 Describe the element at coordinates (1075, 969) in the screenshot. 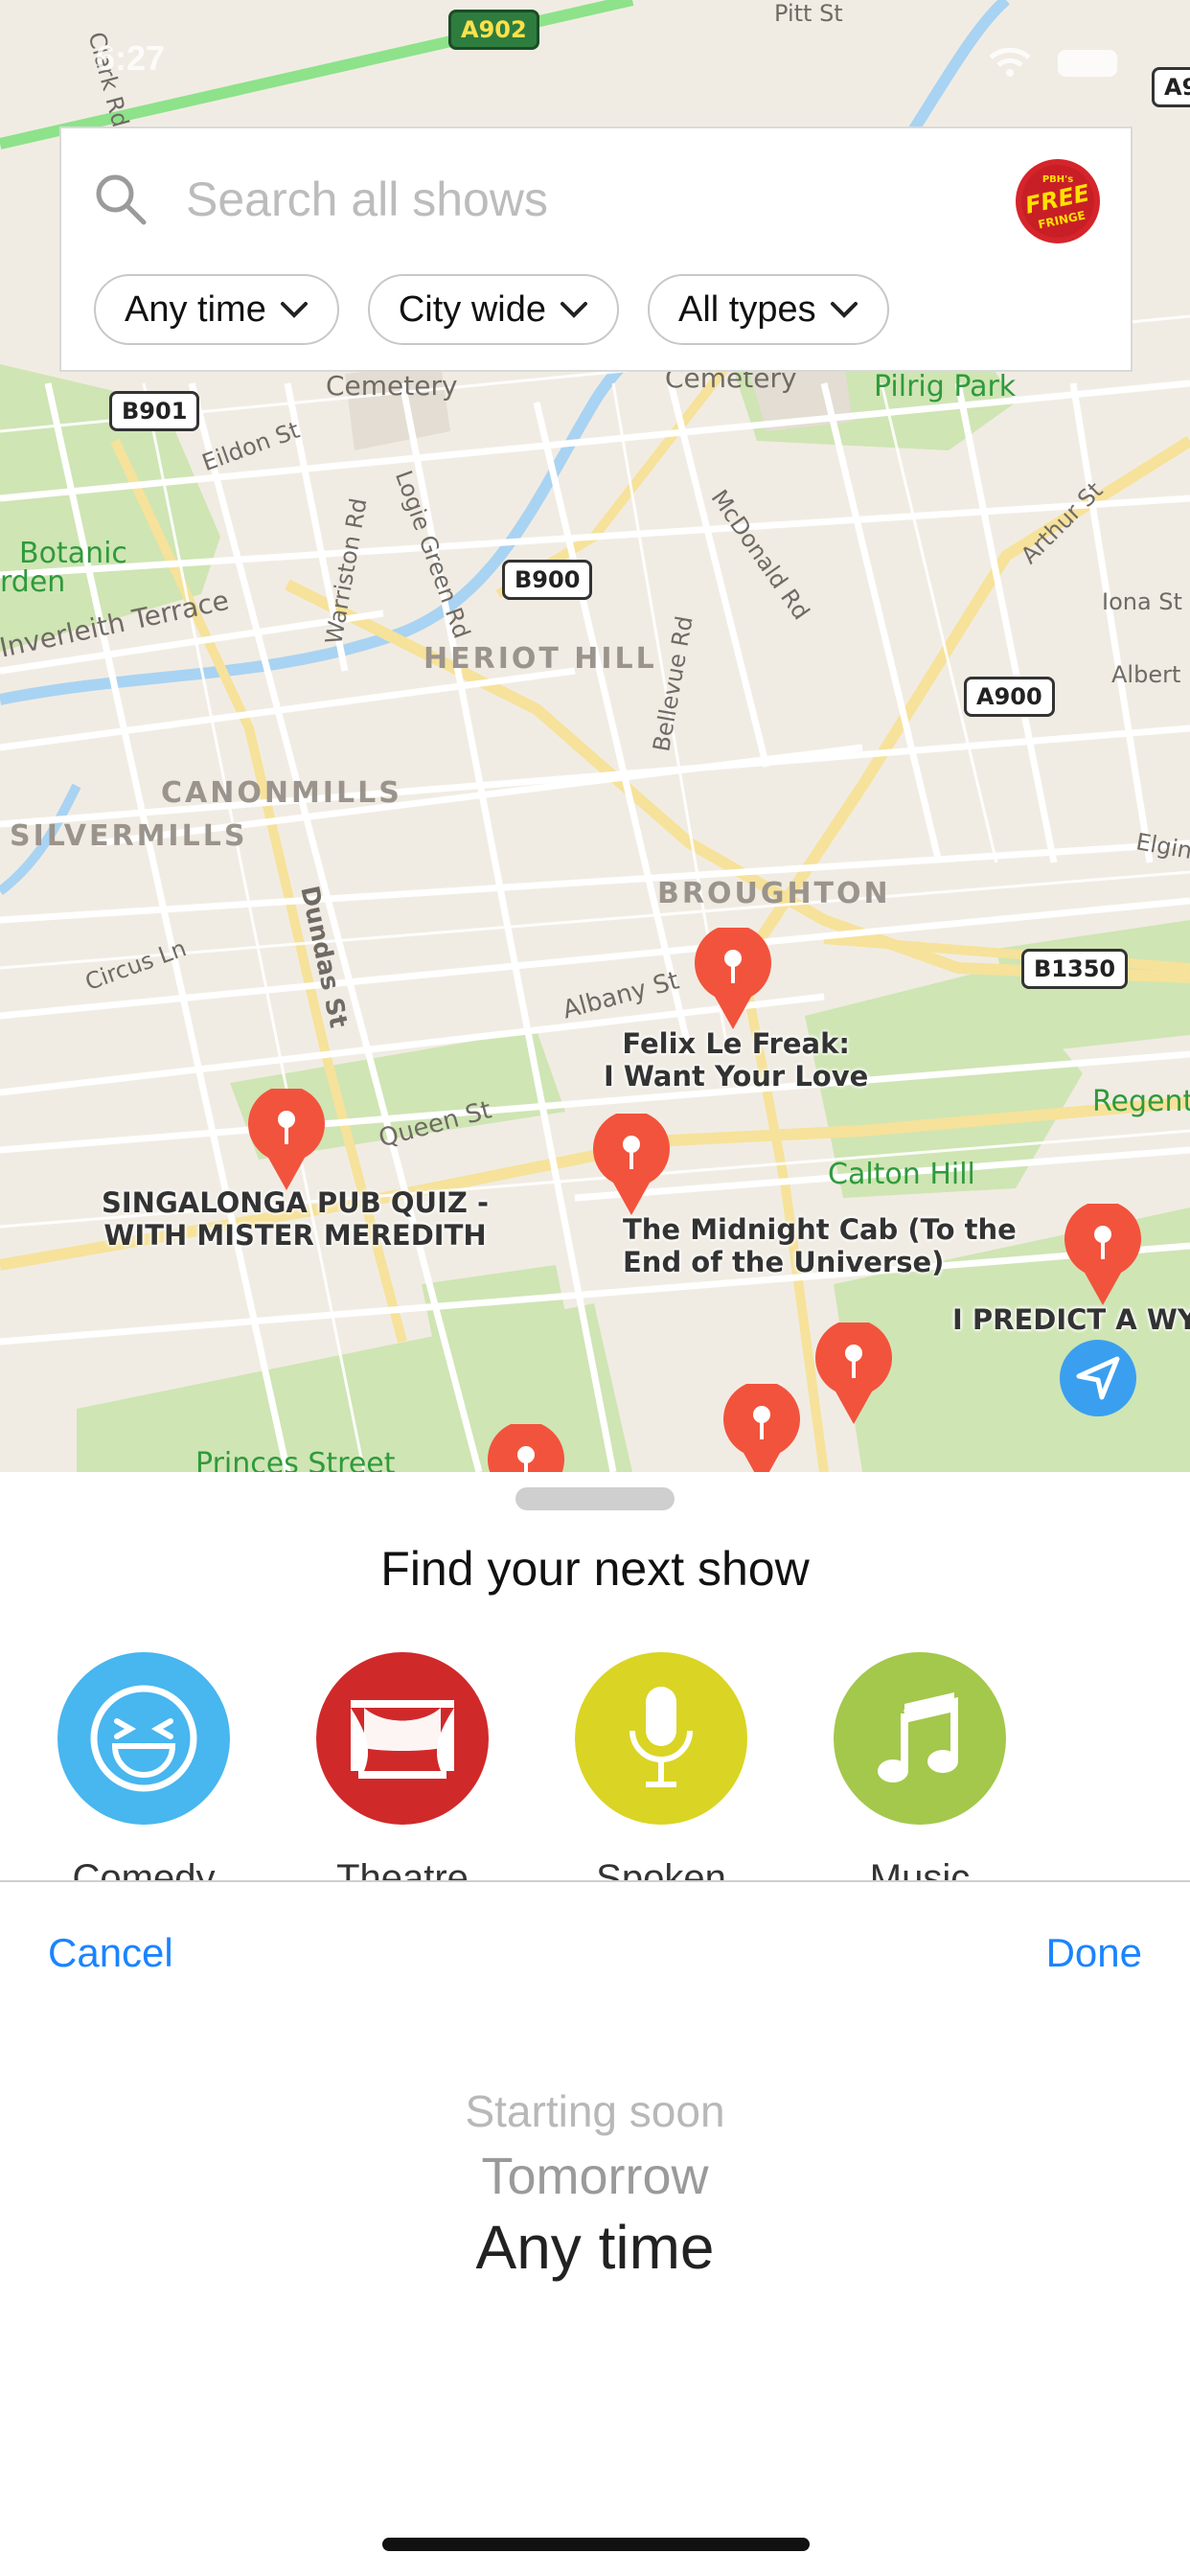

I see `road-shield: B1350` at that location.